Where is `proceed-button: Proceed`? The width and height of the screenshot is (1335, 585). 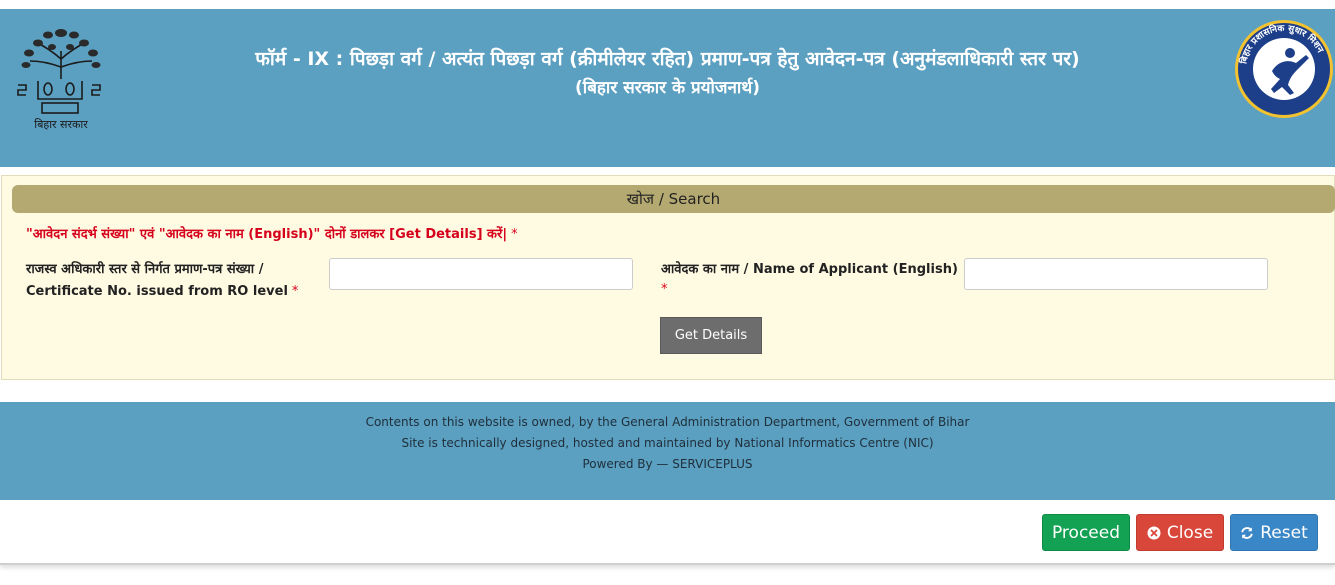
proceed-button: Proceed is located at coordinates (1086, 532).